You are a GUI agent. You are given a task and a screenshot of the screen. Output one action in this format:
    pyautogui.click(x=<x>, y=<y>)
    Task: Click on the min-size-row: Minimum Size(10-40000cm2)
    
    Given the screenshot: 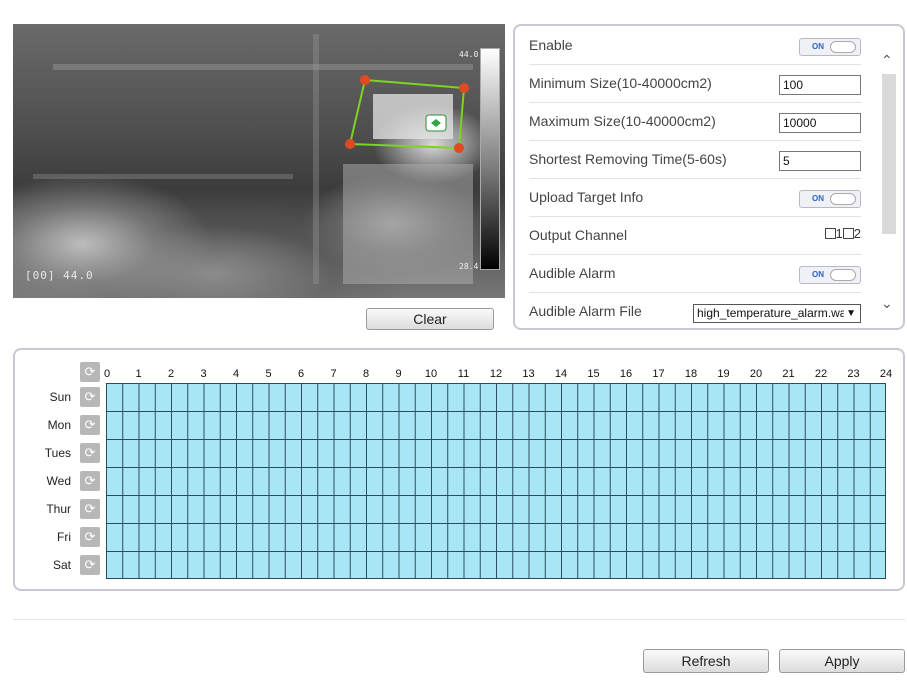 What is the action you would take?
    pyautogui.click(x=695, y=84)
    